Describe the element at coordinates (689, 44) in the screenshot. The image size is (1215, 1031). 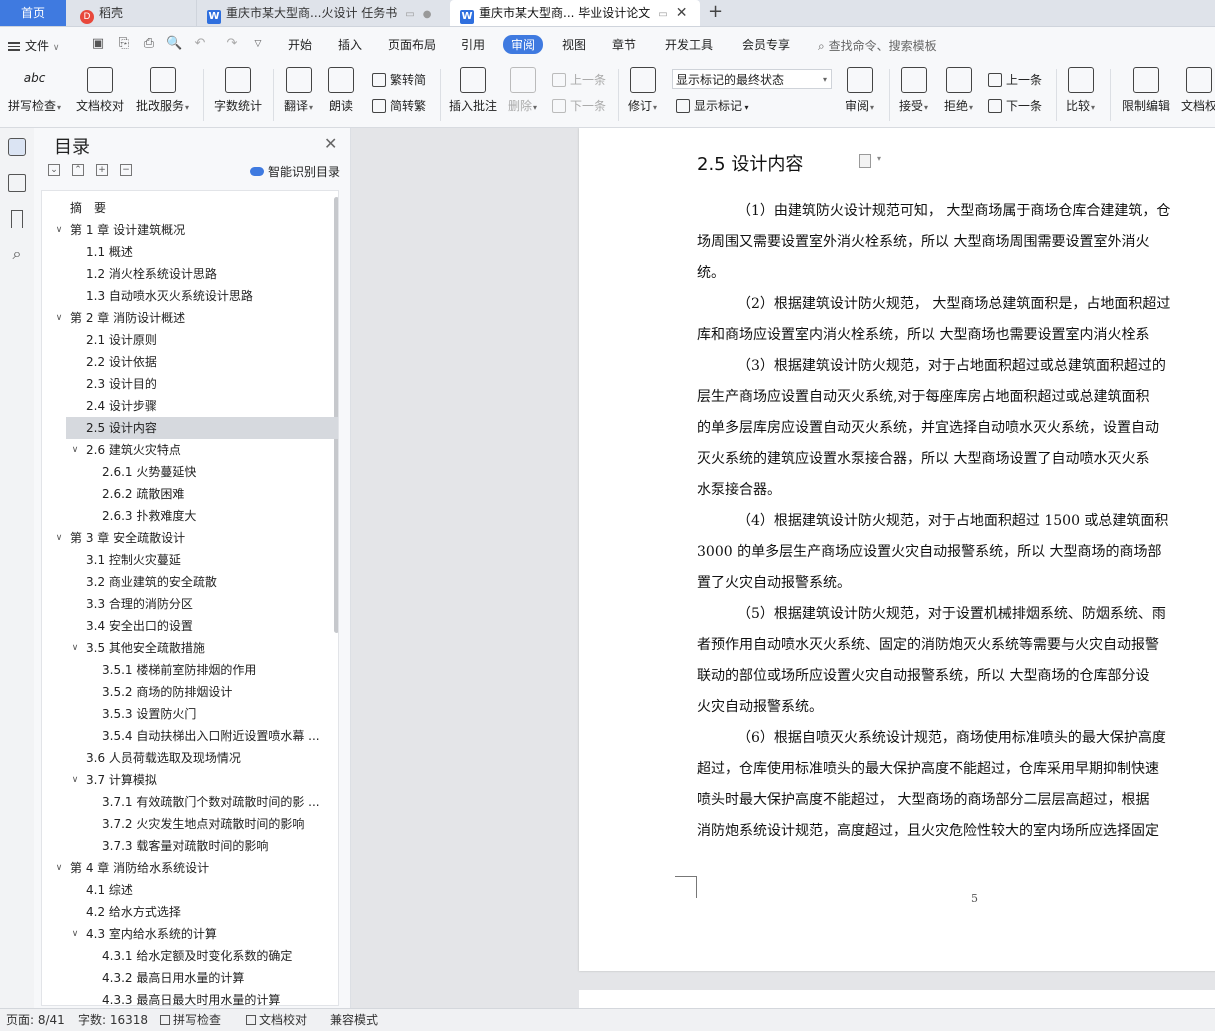
I see `tab-developer: 开发工具` at that location.